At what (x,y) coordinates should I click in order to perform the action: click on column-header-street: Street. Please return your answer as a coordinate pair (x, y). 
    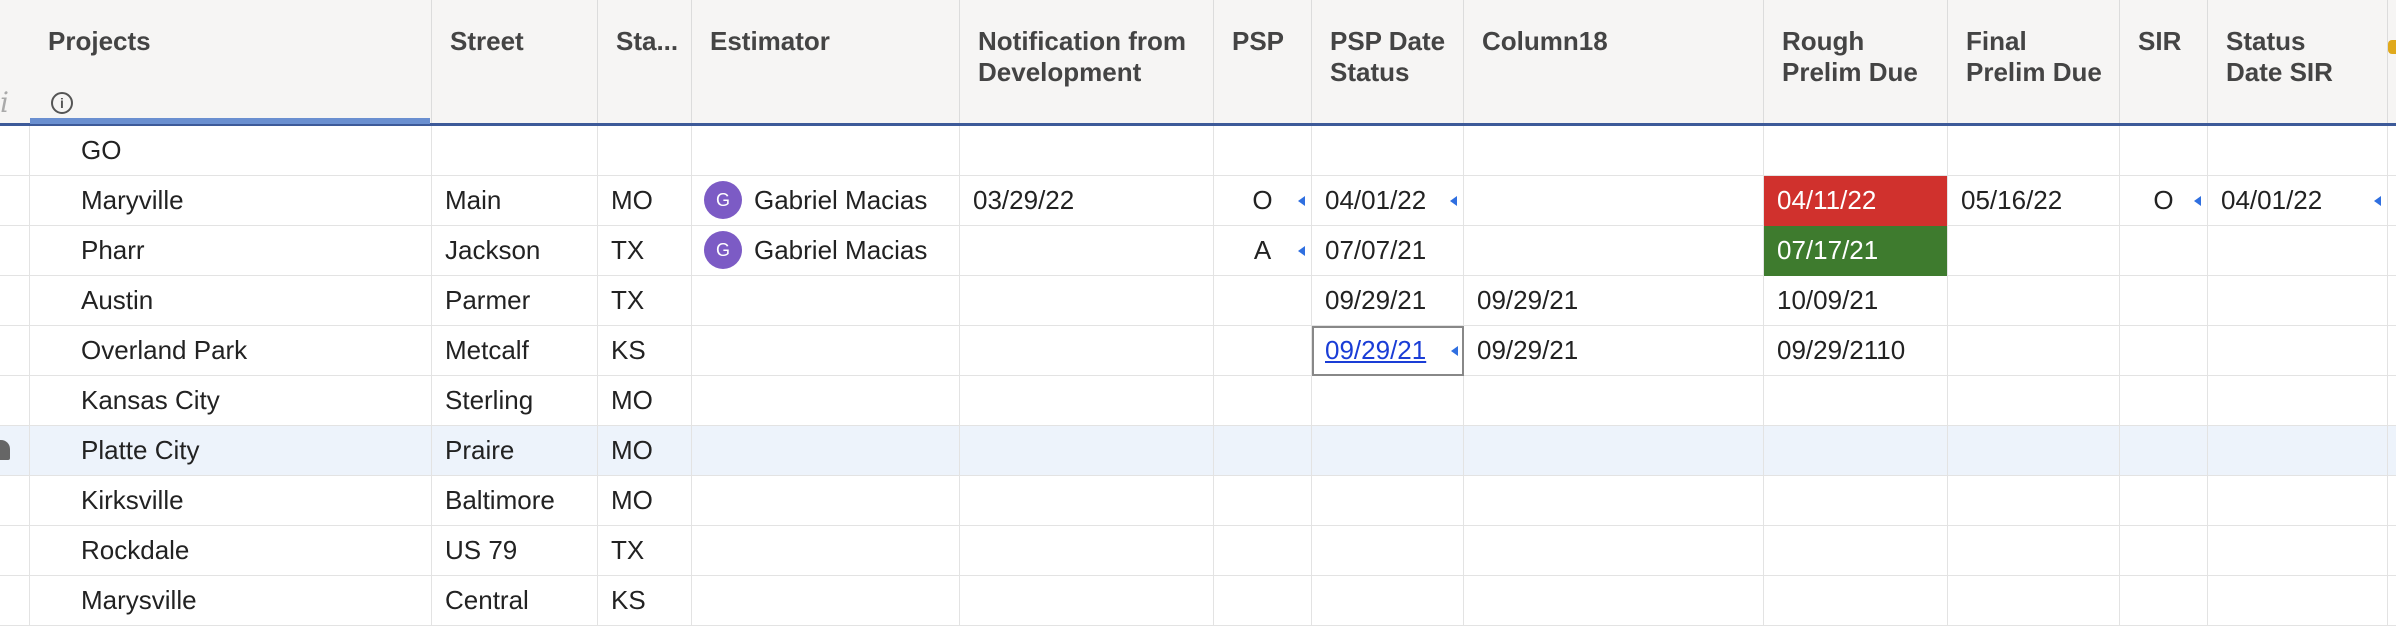
    Looking at the image, I should click on (515, 61).